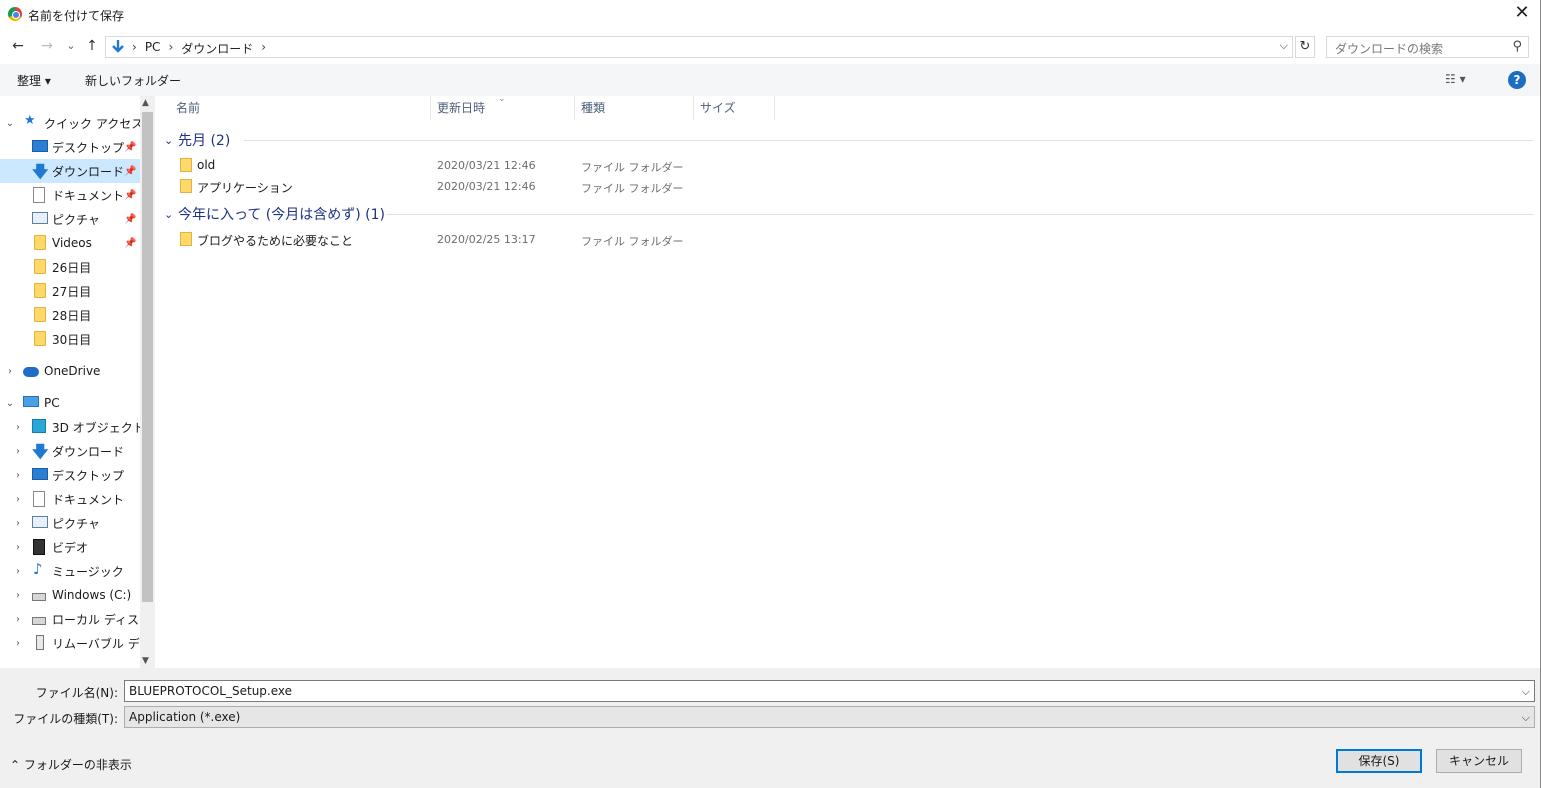 This screenshot has width=1541, height=788. Describe the element at coordinates (70, 403) in the screenshot. I see `sidebar-item-pc: ⌄ PC` at that location.